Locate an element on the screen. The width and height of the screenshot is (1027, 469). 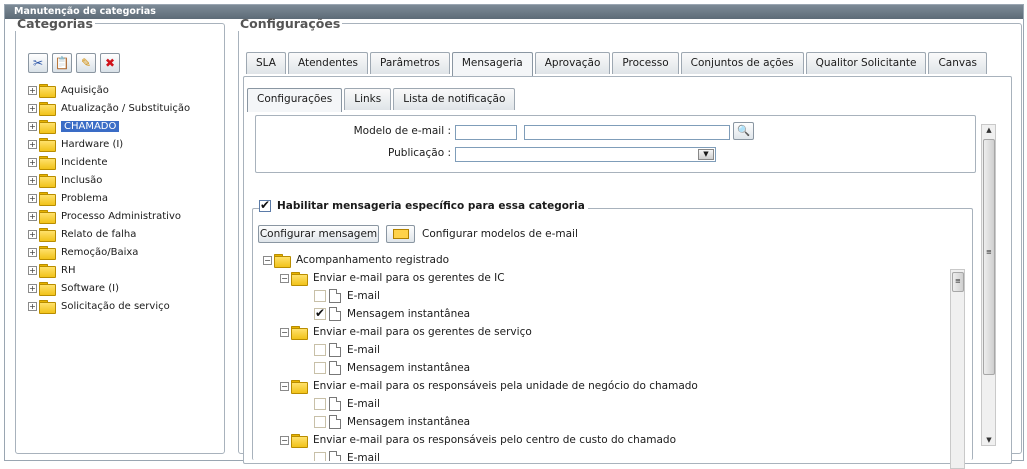
tab-content-scrollbar: ▲ ≡ ▼ is located at coordinates (988, 285).